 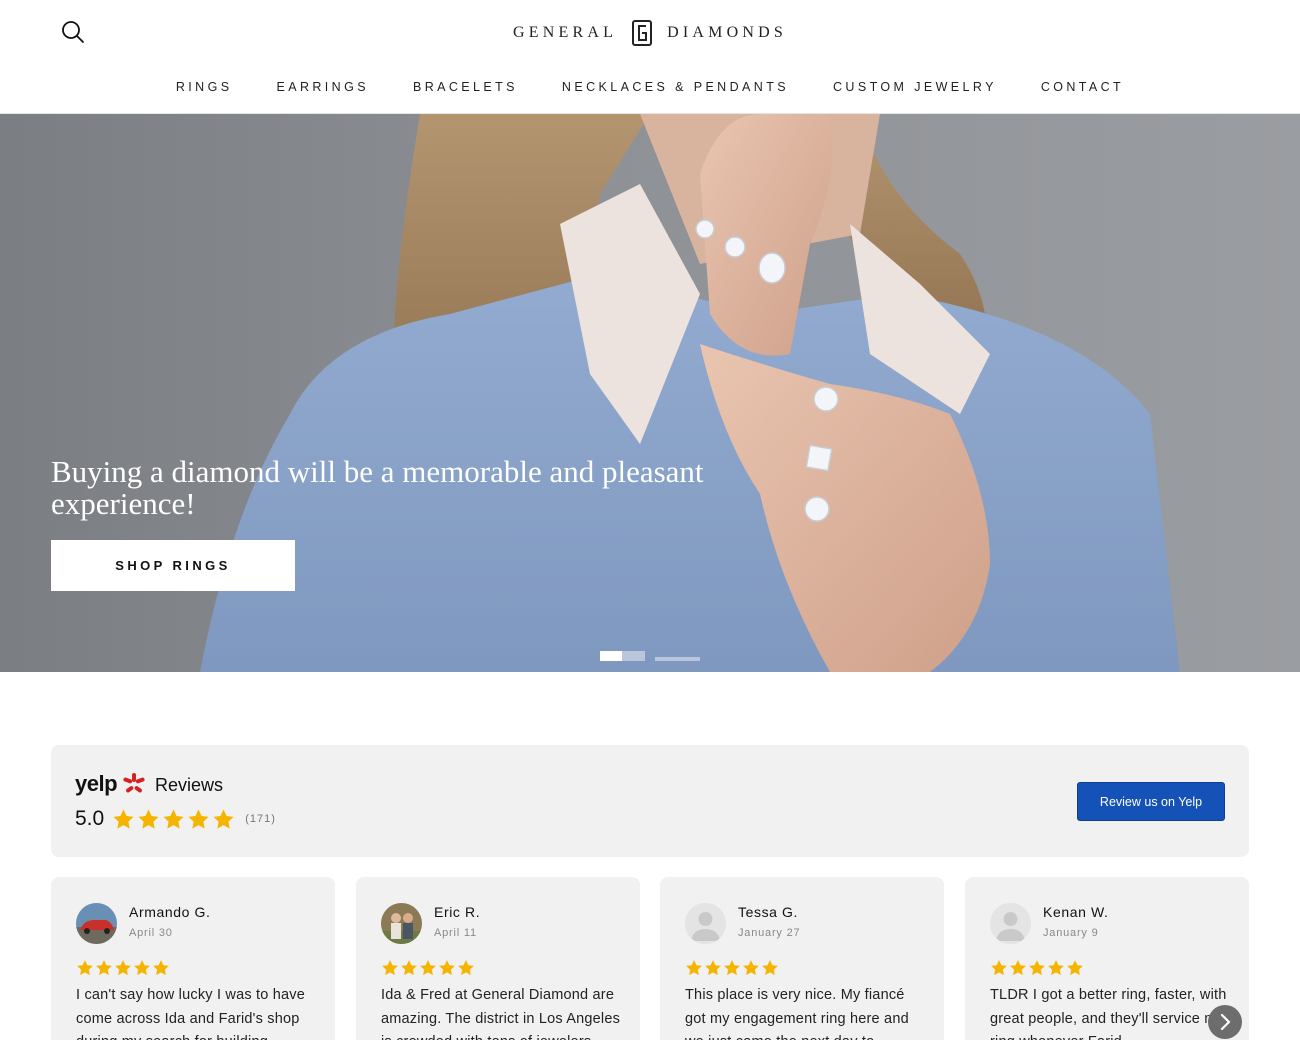 I want to click on car-photo-icon, so click(x=96, y=923).